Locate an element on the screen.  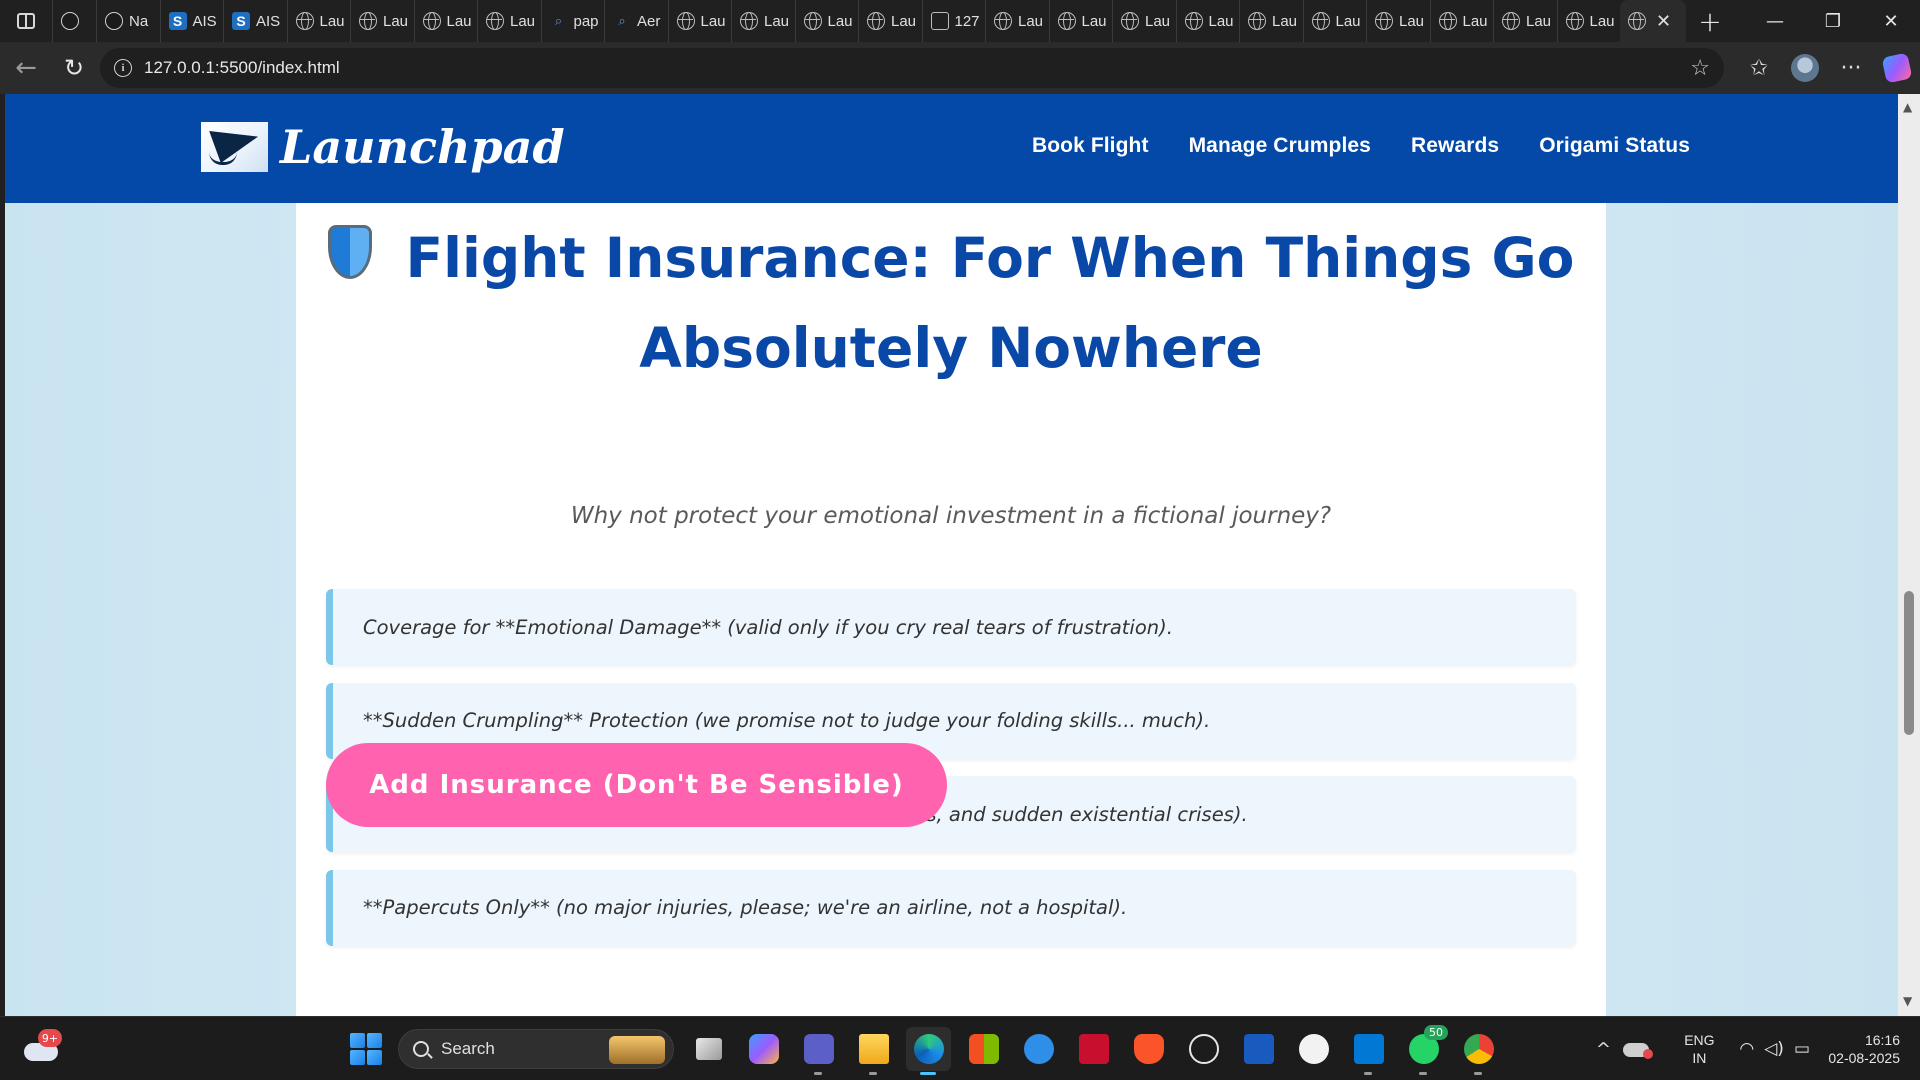
browser-toolbar: ← ↻ i 127.0.0.1:5500/index.html ☆ ✩ ··· is located at coordinates (960, 68).